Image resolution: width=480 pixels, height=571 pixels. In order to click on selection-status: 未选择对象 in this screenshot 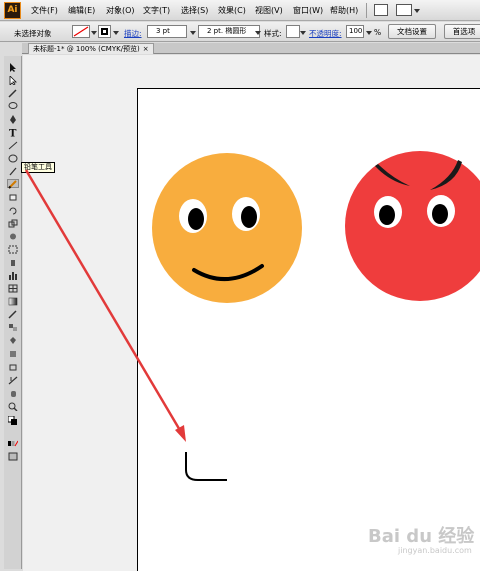, I will do `click(33, 33)`.